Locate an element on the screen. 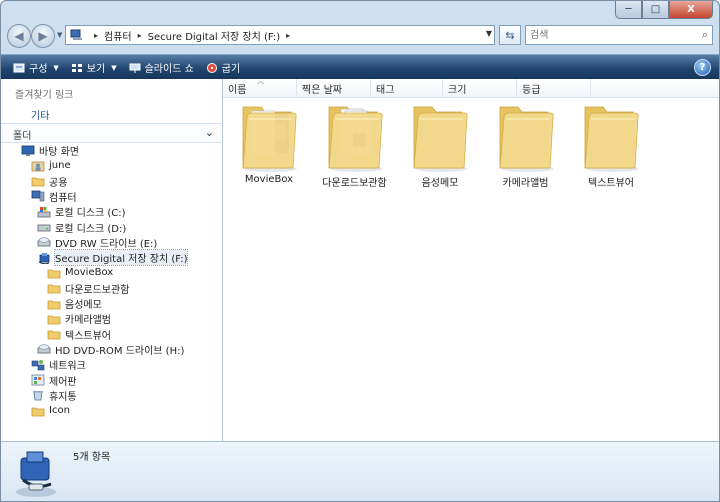 This screenshot has height=502, width=720. folder-item: 텍스트뷰어 is located at coordinates (611, 149).